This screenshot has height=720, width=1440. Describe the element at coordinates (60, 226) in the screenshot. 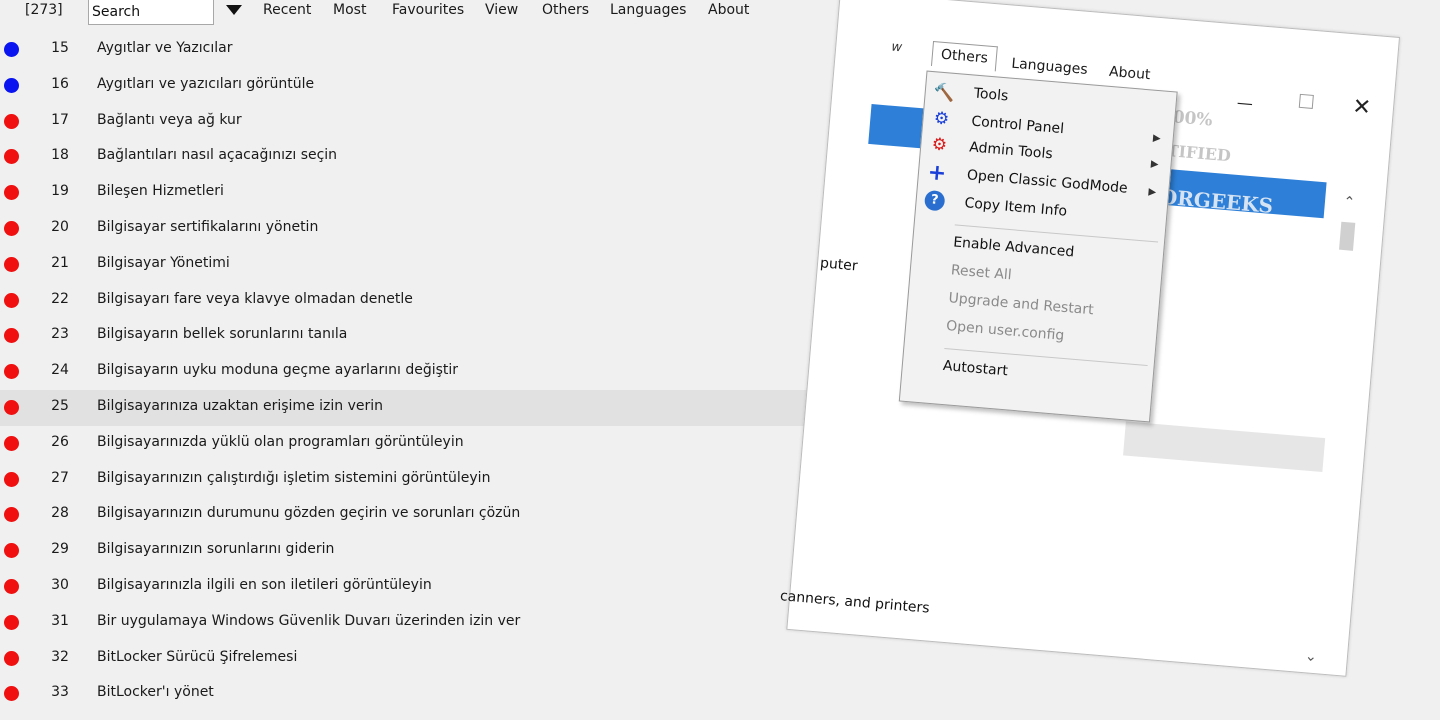

I see `item-number: 20` at that location.